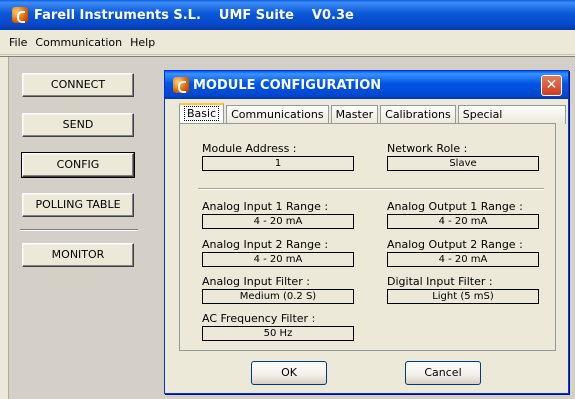 Image resolution: width=575 pixels, height=399 pixels. Describe the element at coordinates (79, 230) in the screenshot. I see `button-separator` at that location.